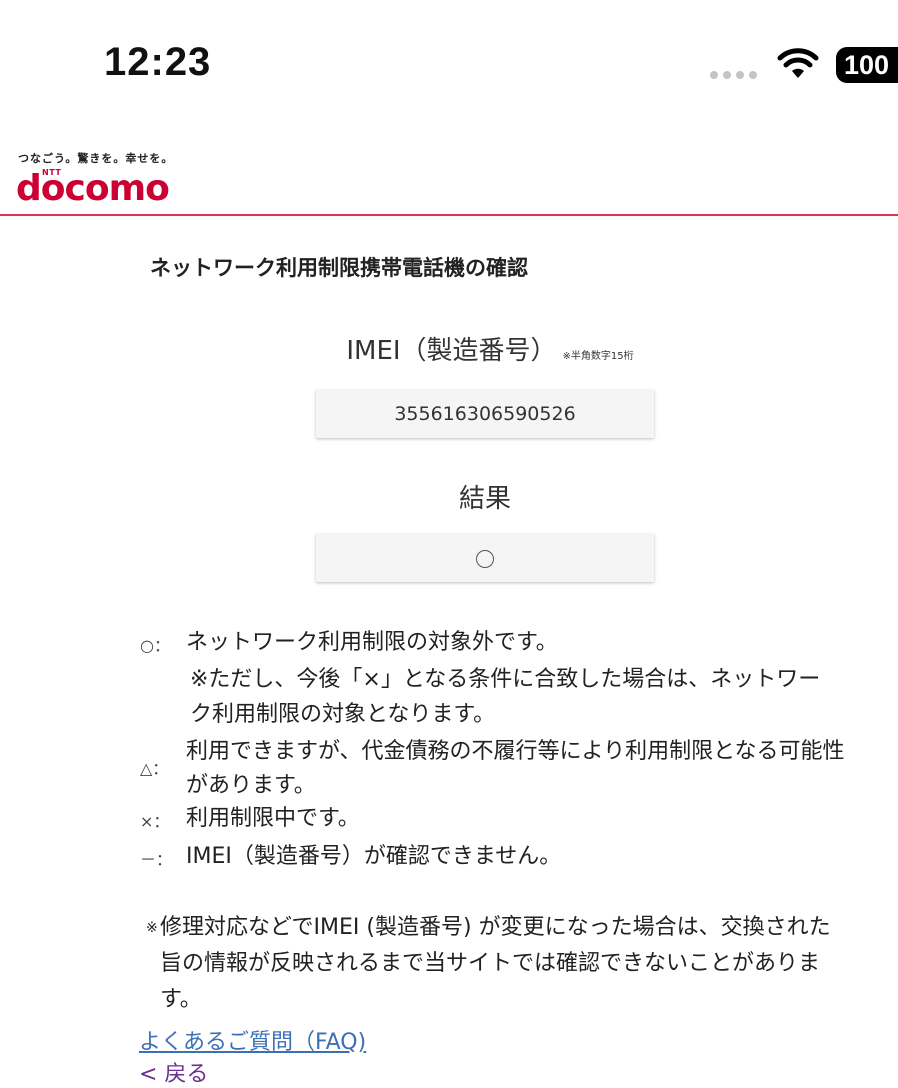 Image resolution: width=898 pixels, height=1088 pixels. Describe the element at coordinates (798, 63) in the screenshot. I see `wifi-icon` at that location.